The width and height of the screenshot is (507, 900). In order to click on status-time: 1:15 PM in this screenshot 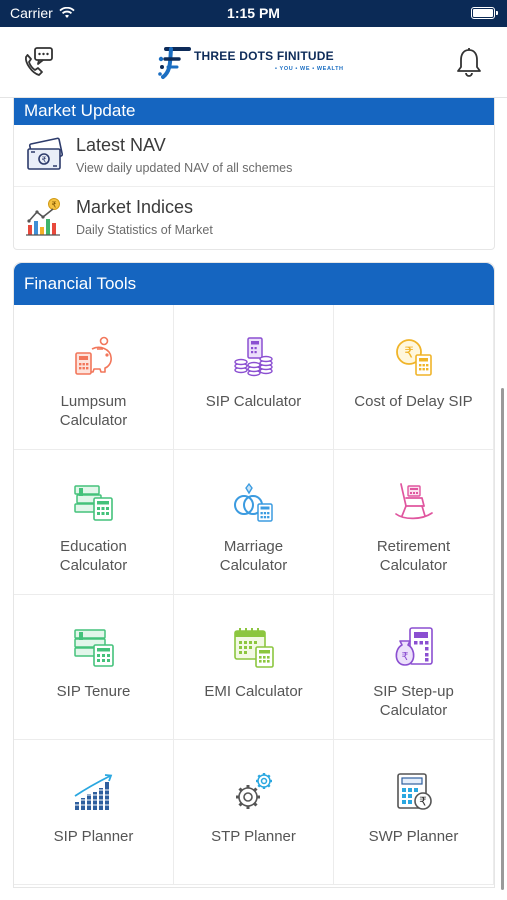, I will do `click(253, 13)`.